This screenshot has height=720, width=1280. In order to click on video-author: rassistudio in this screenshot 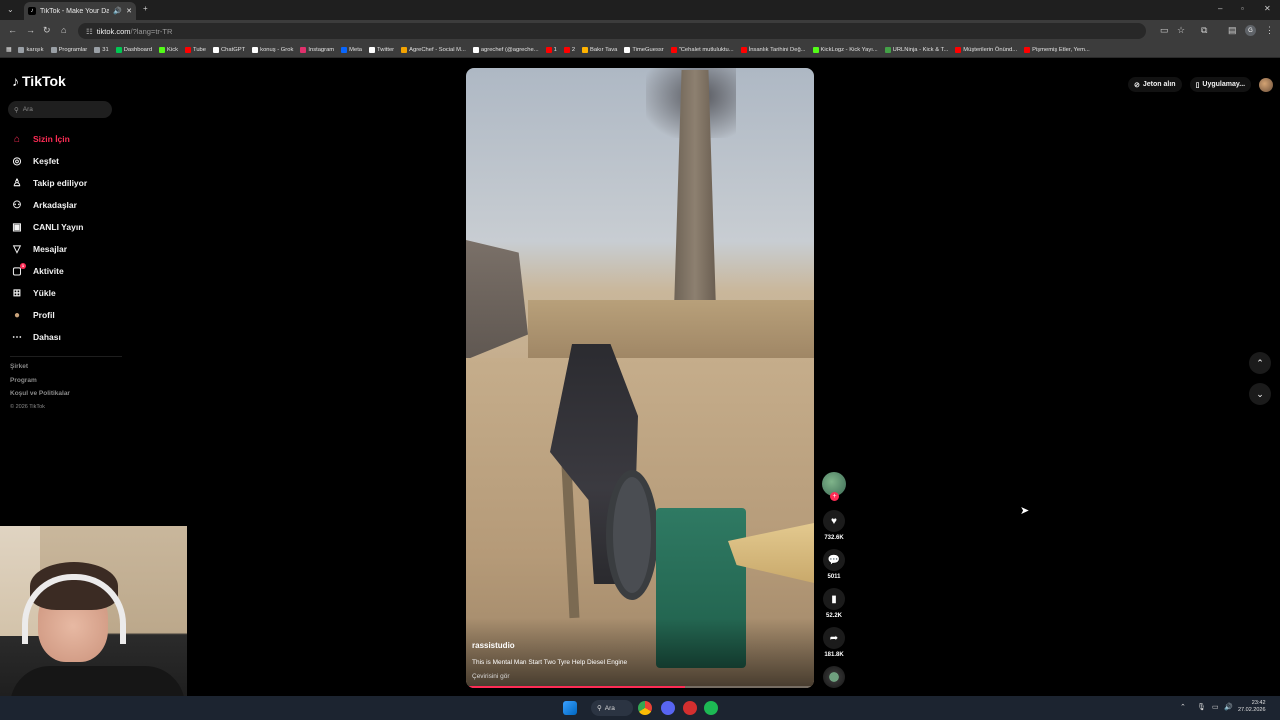, I will do `click(493, 645)`.